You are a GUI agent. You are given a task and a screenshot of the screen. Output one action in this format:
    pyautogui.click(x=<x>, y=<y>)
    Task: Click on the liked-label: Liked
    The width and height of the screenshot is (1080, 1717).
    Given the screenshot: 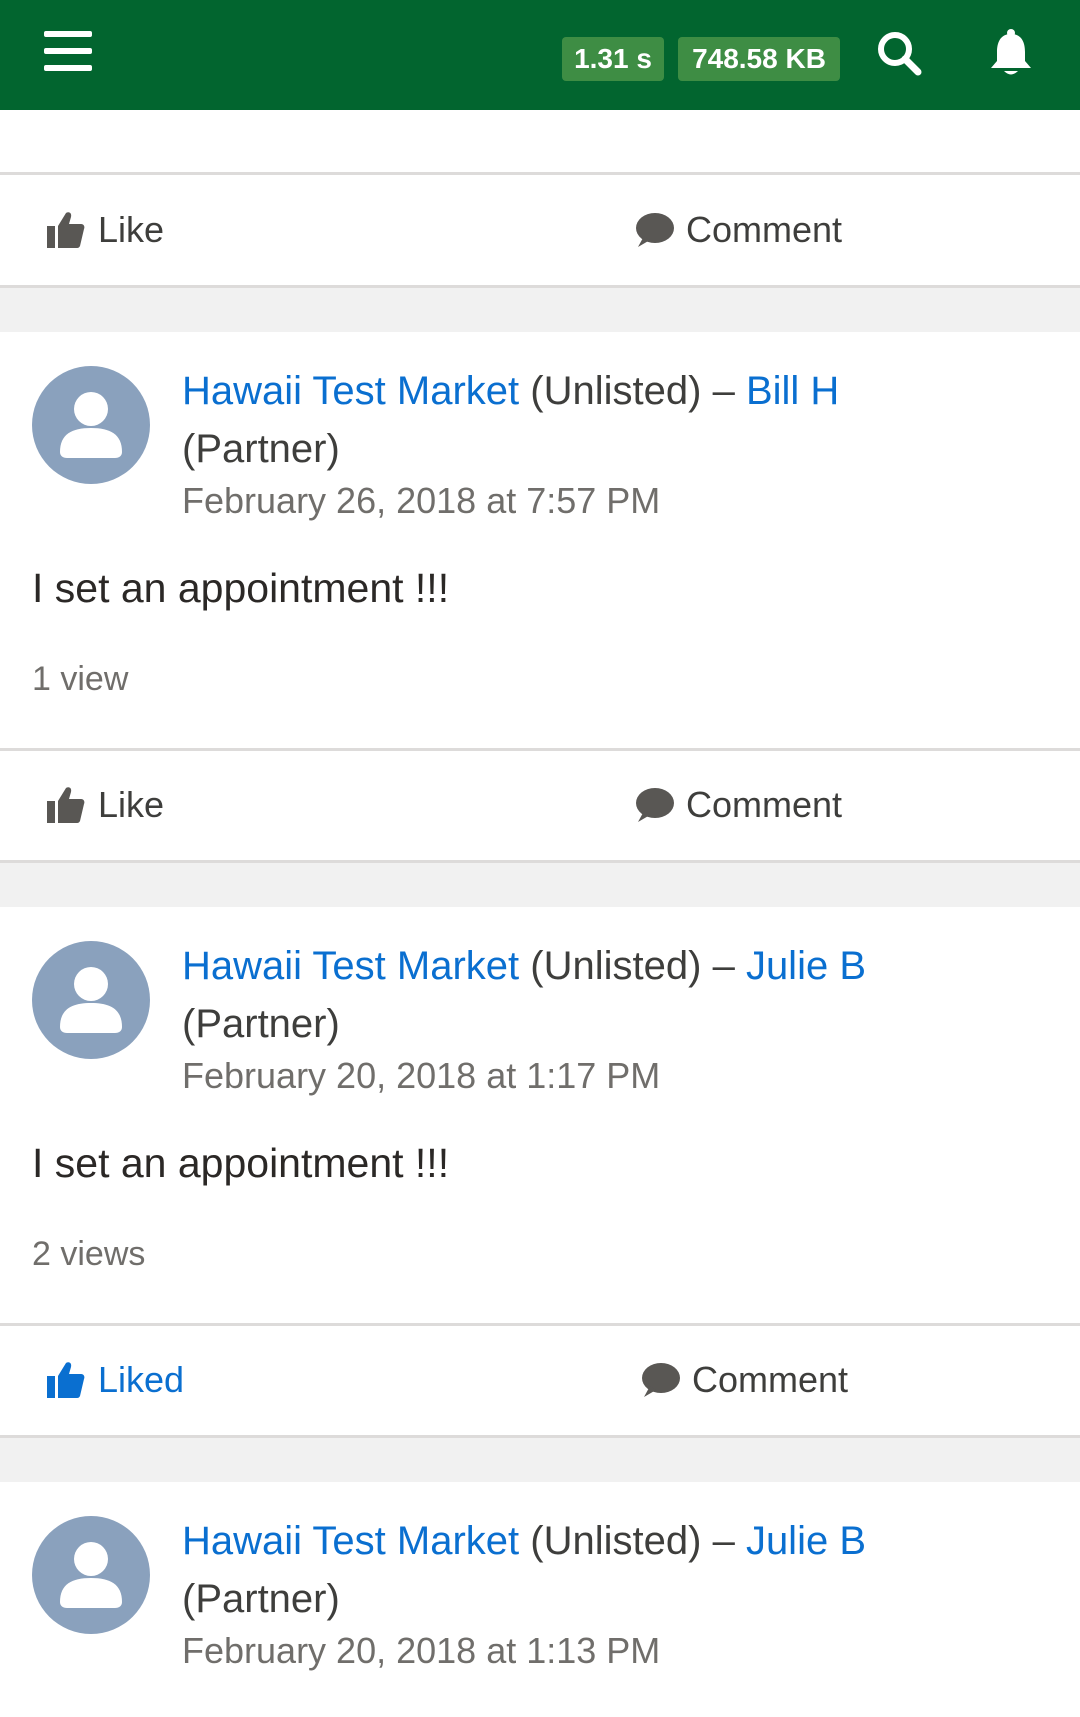 What is the action you would take?
    pyautogui.click(x=141, y=1379)
    